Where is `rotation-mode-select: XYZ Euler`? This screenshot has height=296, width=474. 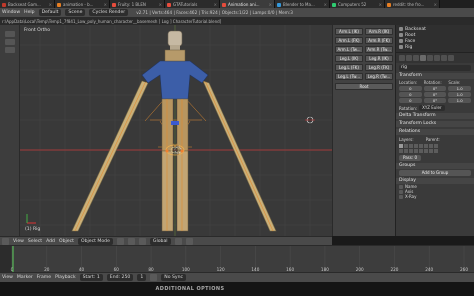 rotation-mode-select: XYZ Euler is located at coordinates (432, 108).